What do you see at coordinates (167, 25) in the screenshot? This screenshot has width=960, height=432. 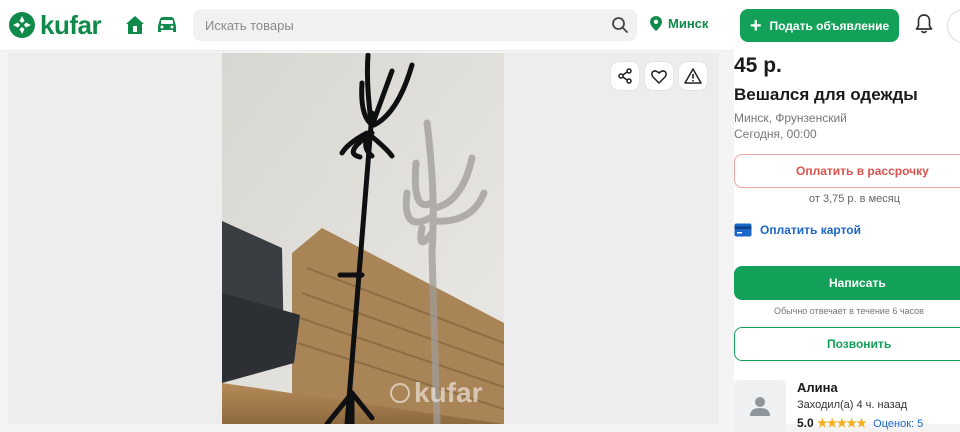 I see `car-icon` at bounding box center [167, 25].